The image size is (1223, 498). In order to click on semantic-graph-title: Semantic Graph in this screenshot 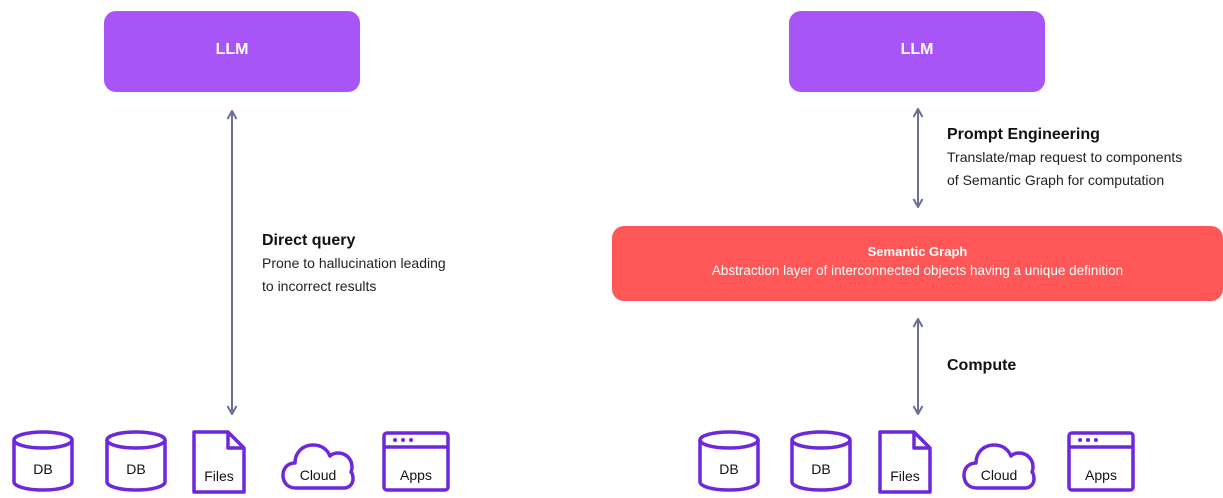, I will do `click(917, 251)`.